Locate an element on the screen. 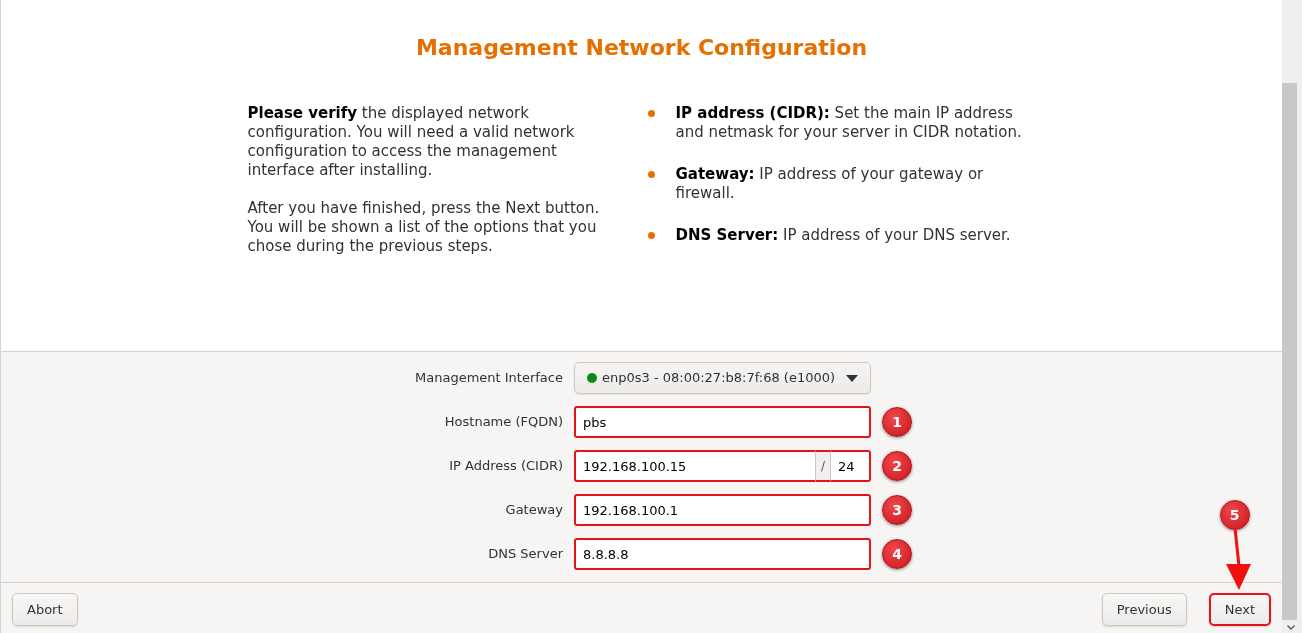  pointer-arrow is located at coordinates (1238, 559).